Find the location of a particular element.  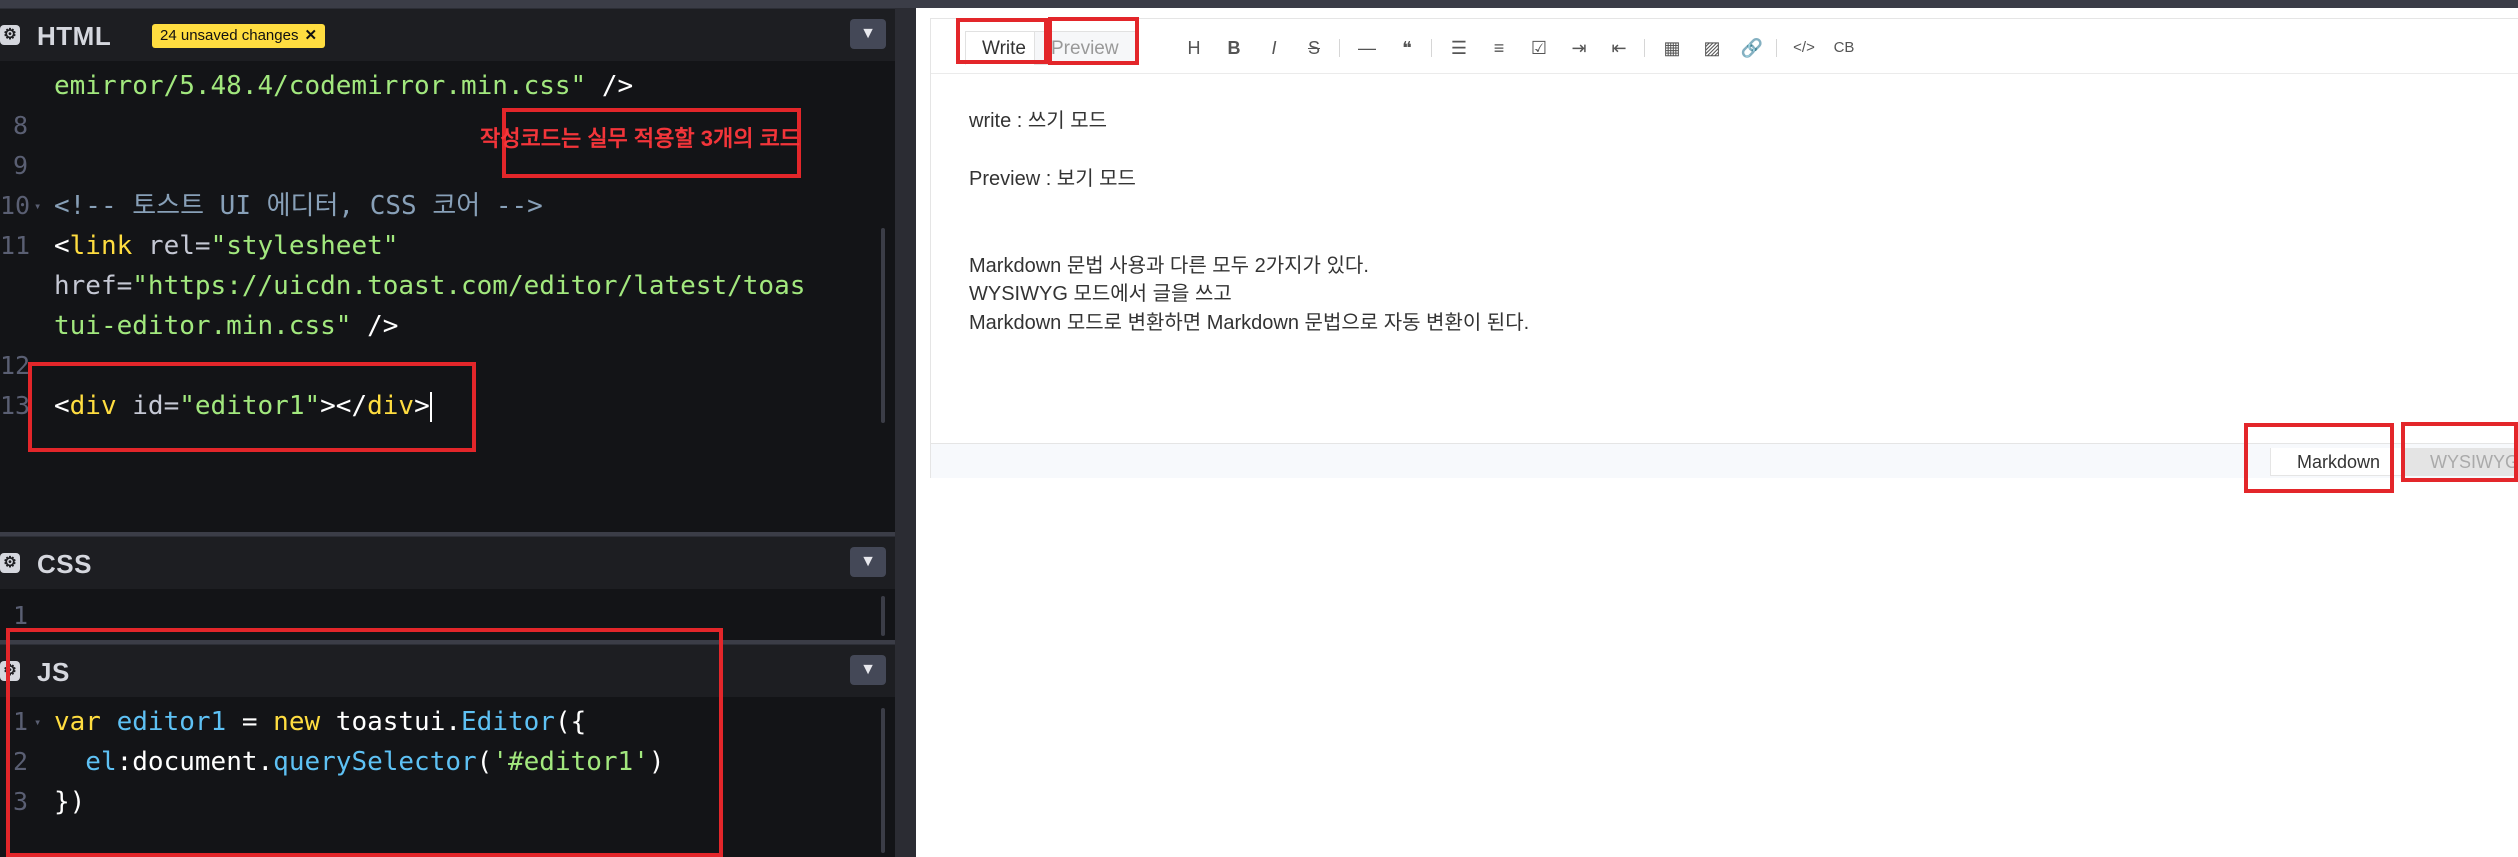

fold-arrow-icon: ▾ is located at coordinates (37, 206).